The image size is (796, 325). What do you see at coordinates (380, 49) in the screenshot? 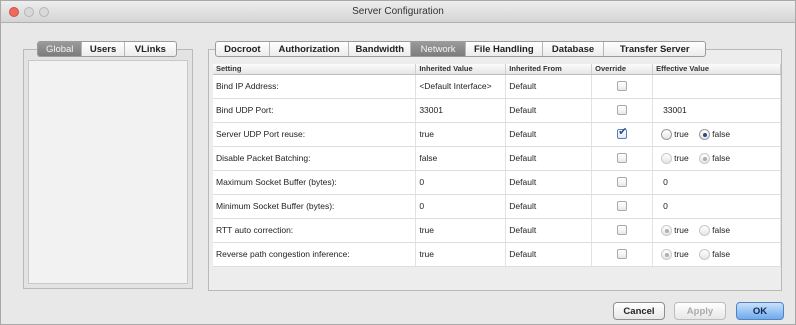
I see `tab-bandwidth: Bandwidth` at bounding box center [380, 49].